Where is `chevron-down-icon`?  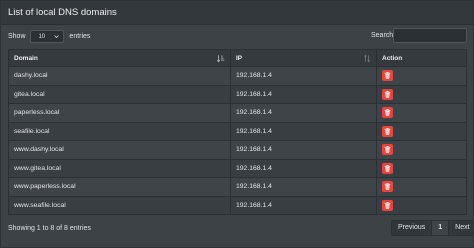 chevron-down-icon is located at coordinates (57, 37).